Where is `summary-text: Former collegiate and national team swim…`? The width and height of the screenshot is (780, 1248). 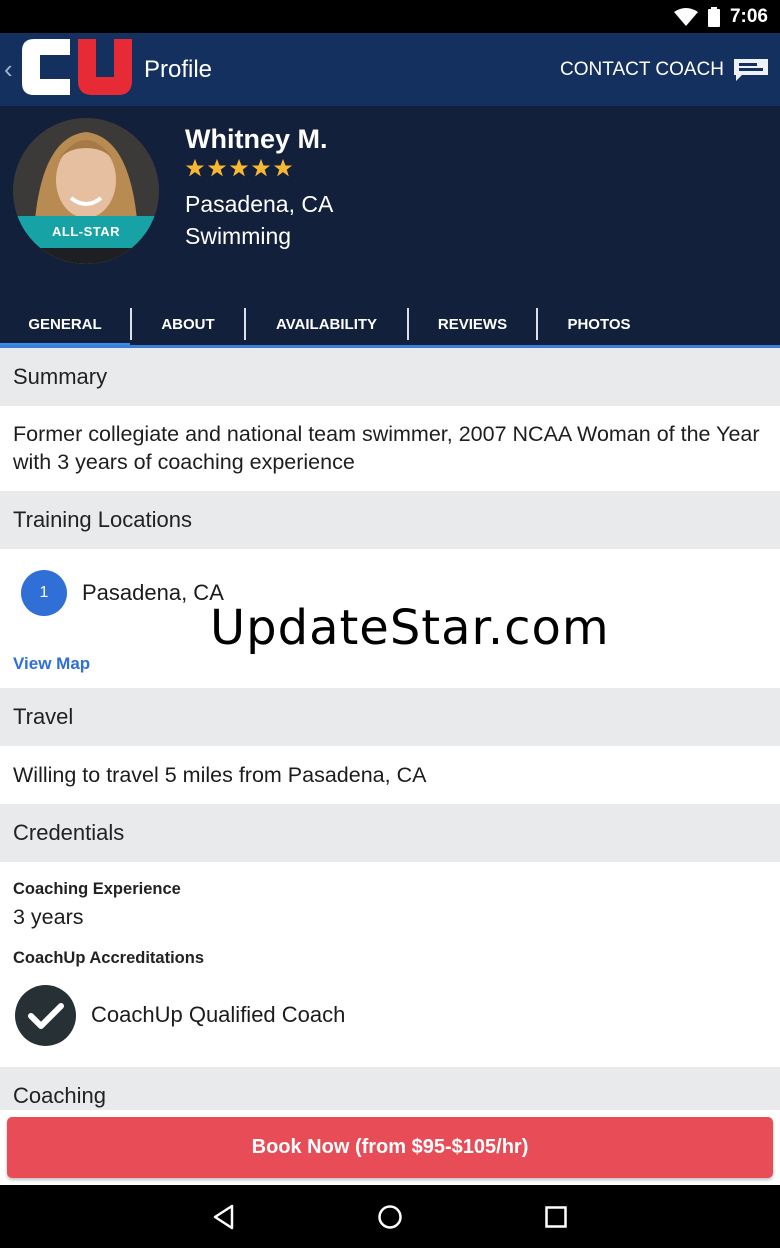
summary-text: Former collegiate and national team swim… is located at coordinates (386, 448).